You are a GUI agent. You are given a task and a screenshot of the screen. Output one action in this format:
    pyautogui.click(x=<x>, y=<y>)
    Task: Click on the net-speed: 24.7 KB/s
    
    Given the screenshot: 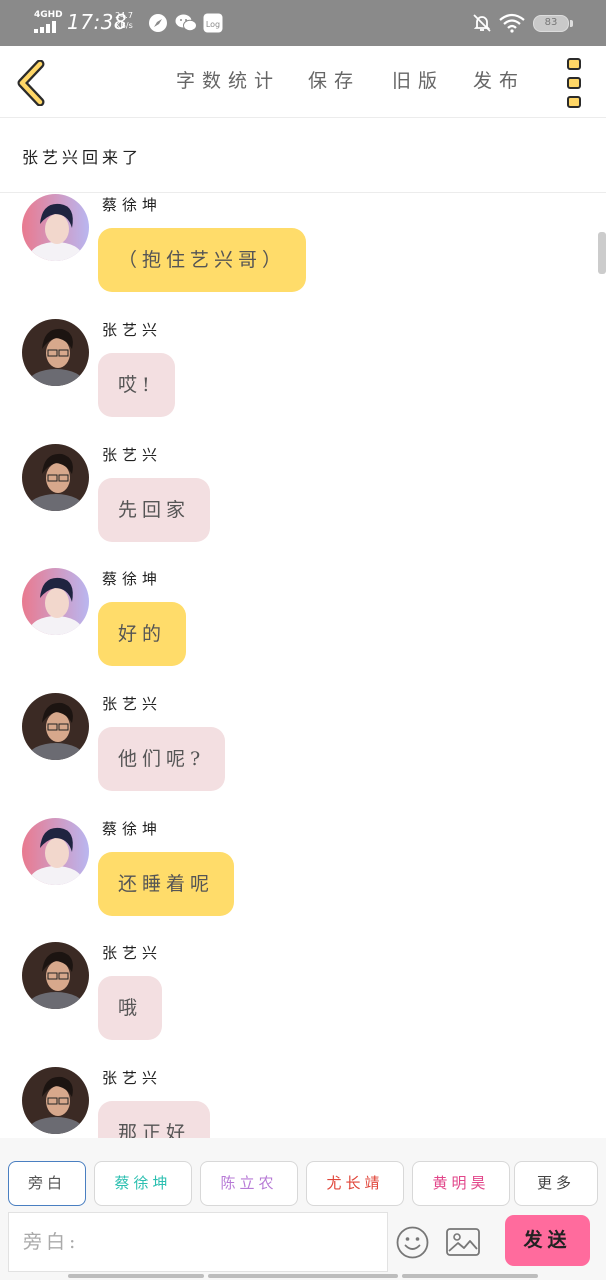 What is the action you would take?
    pyautogui.click(x=124, y=21)
    